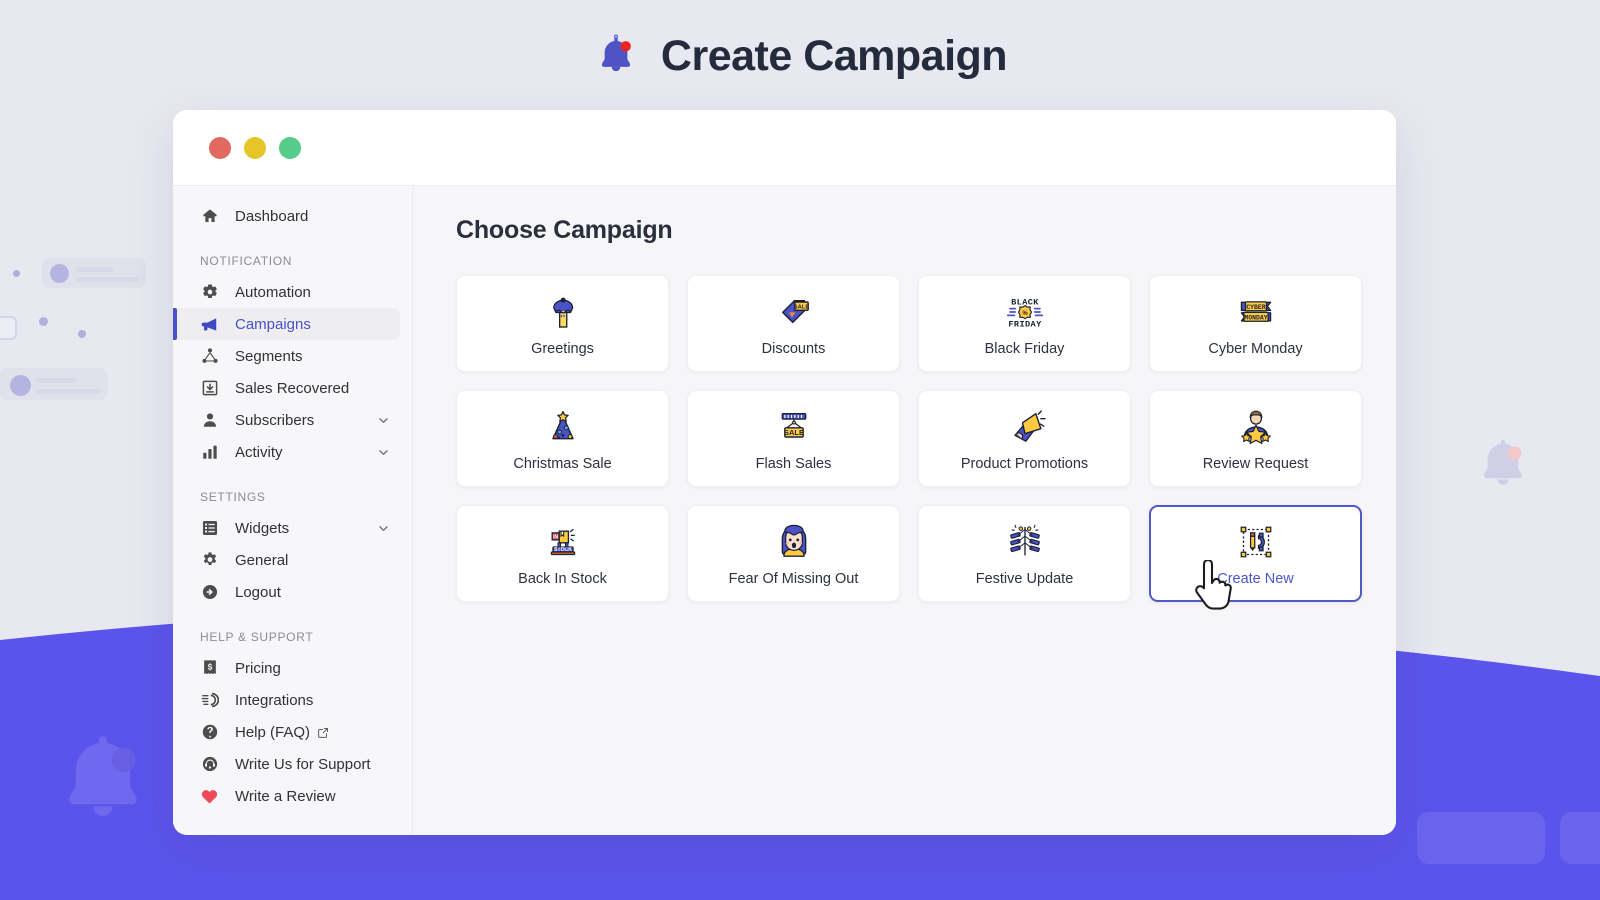 The width and height of the screenshot is (1600, 900). What do you see at coordinates (323, 733) in the screenshot?
I see `external-link-icon` at bounding box center [323, 733].